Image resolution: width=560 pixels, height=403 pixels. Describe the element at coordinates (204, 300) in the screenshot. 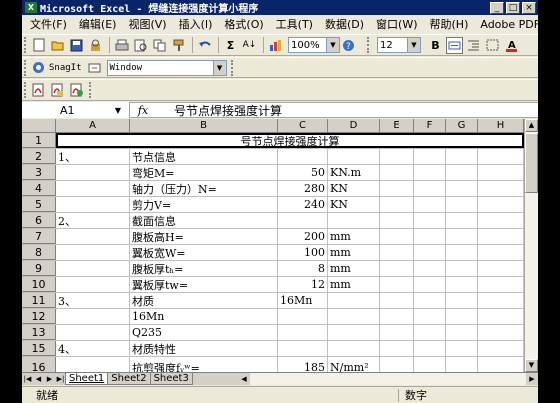

I see `cell-b: 材质` at that location.